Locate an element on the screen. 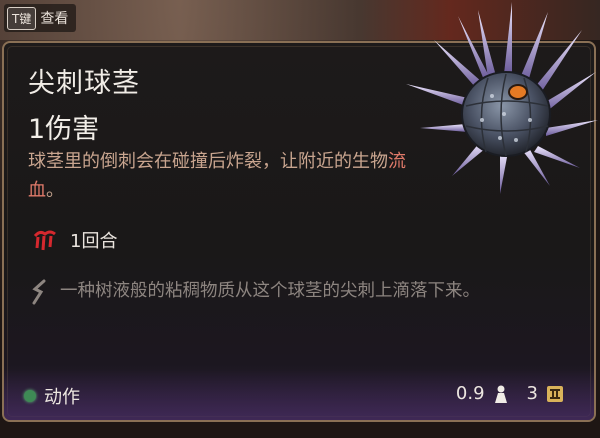  action-type: 动作 is located at coordinates (52, 396).